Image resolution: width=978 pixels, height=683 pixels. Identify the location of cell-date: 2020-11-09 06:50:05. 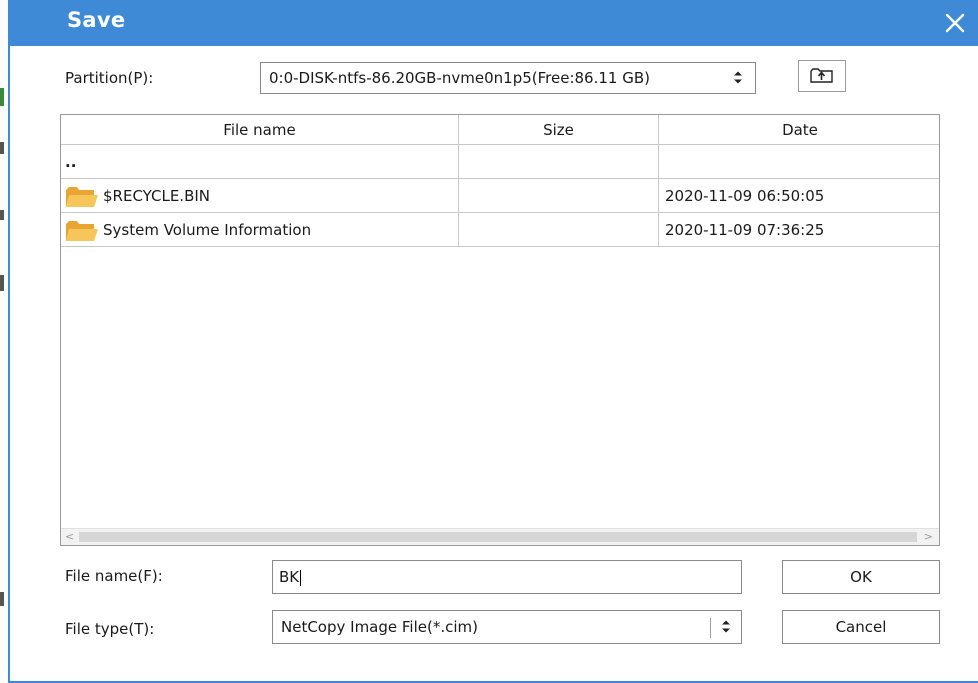
(799, 196).